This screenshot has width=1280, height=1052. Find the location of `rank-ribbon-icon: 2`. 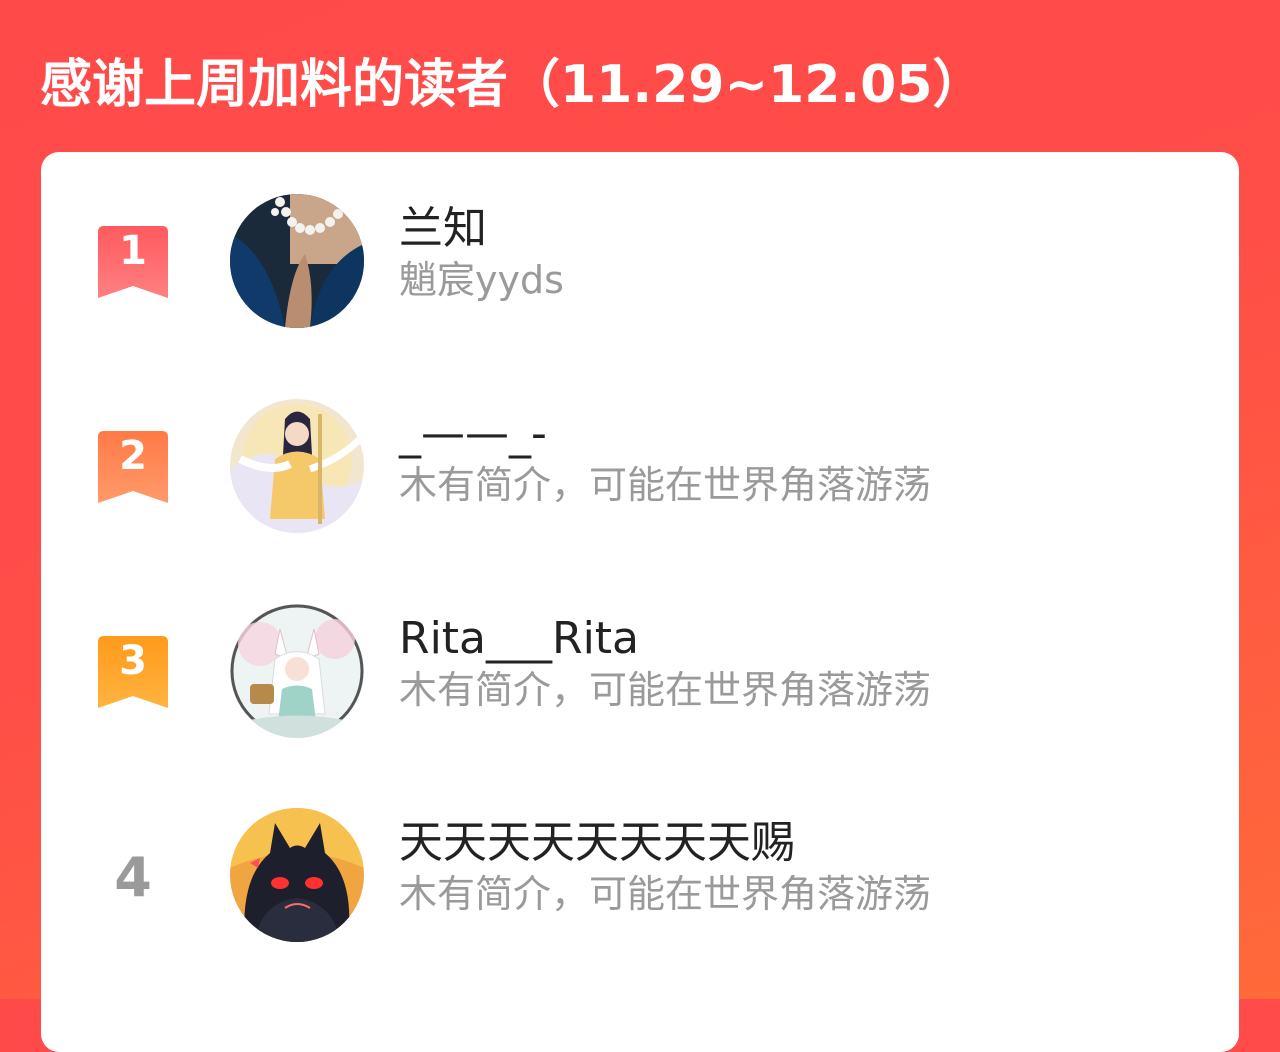

rank-ribbon-icon: 2 is located at coordinates (133, 468).